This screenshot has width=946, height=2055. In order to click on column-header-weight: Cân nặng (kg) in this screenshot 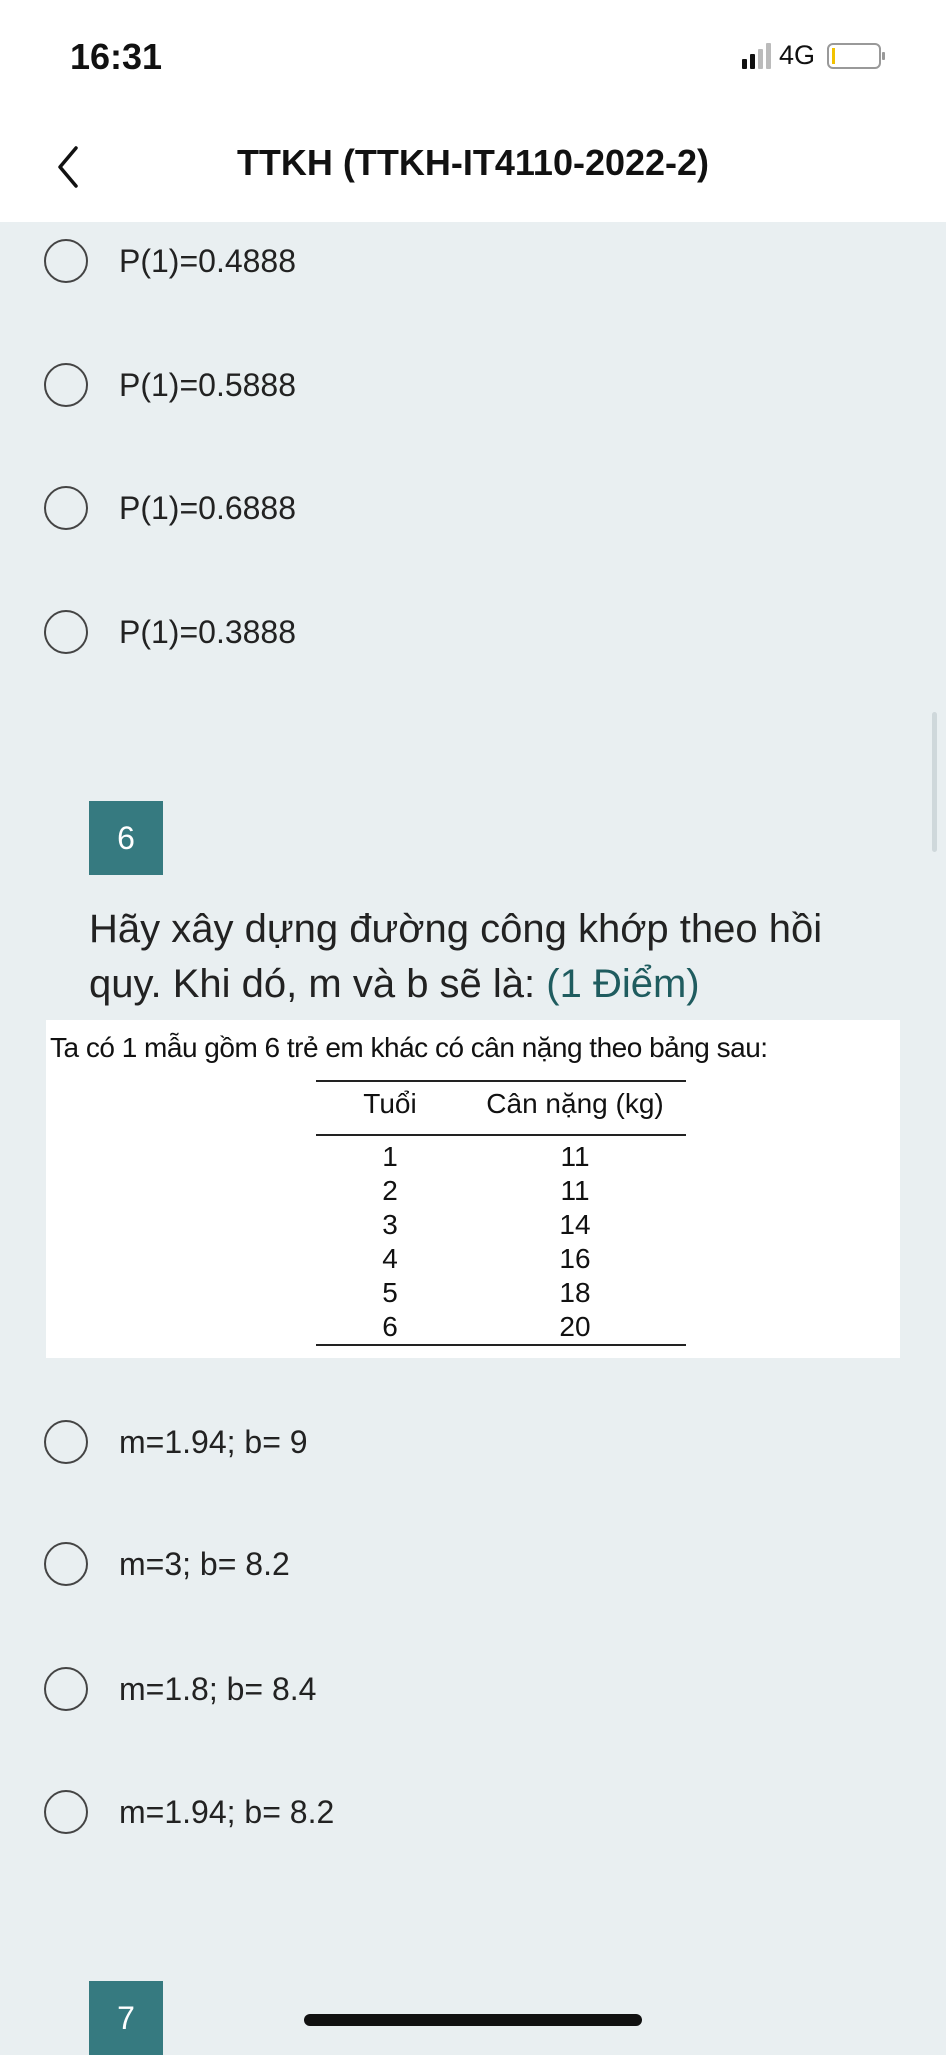, I will do `click(575, 1103)`.